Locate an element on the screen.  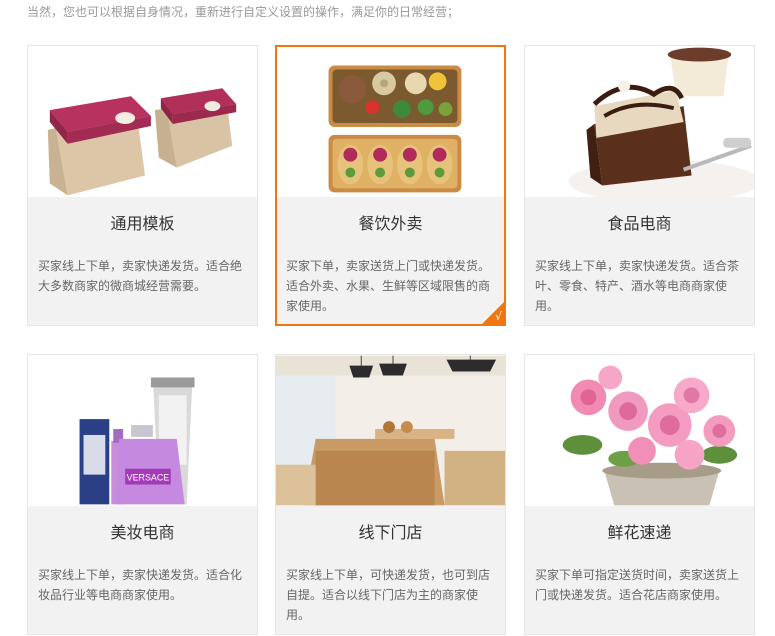
template-card-store: 线下门店 买家线上下单，可快递发货，也可到店自提。适合以线下门店为主的商家使用。 is located at coordinates (390, 494).